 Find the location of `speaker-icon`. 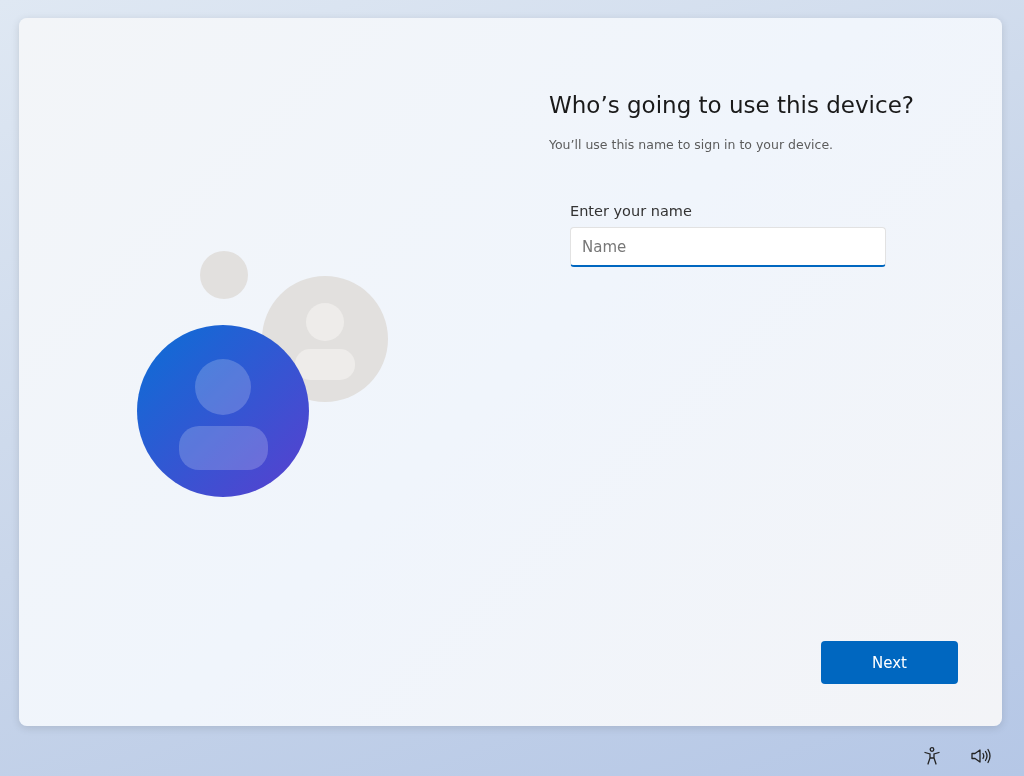

speaker-icon is located at coordinates (981, 756).